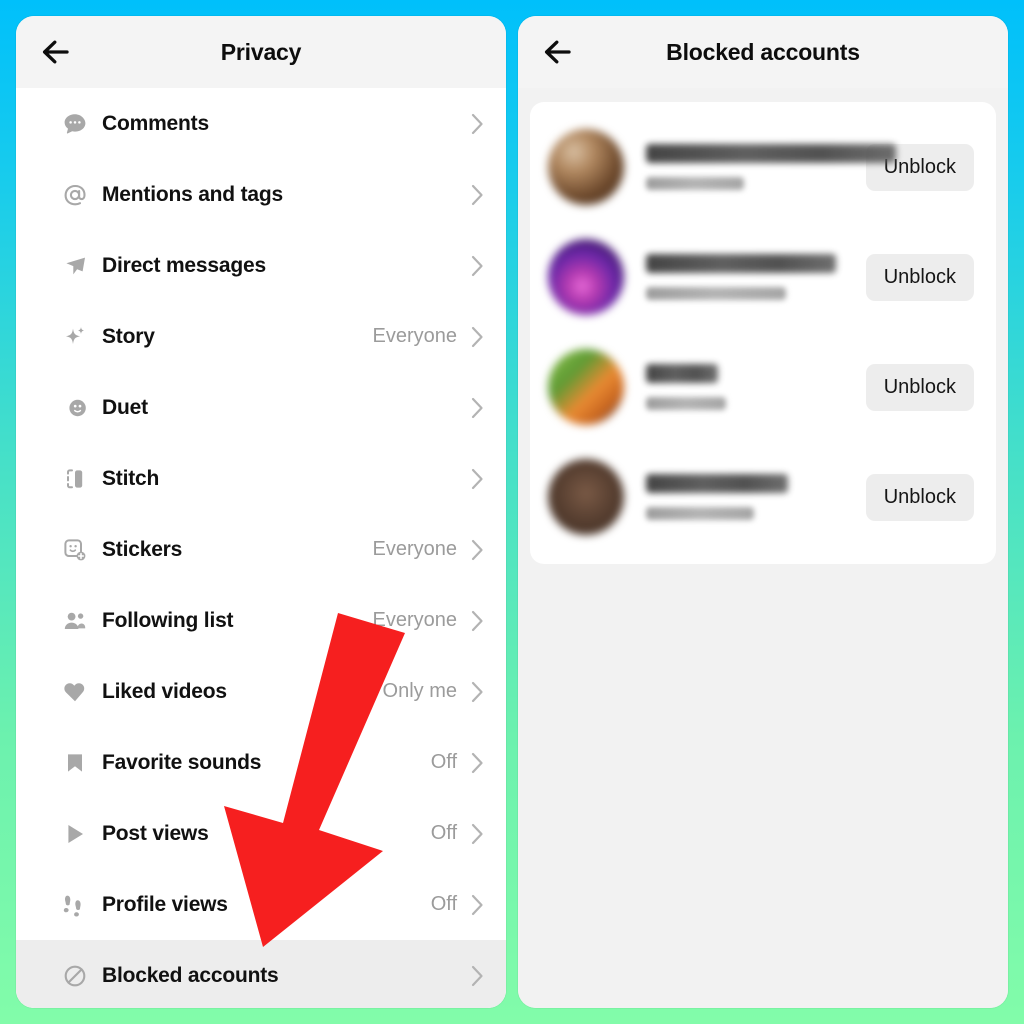  I want to click on privacy-header: Privacy, so click(261, 52).